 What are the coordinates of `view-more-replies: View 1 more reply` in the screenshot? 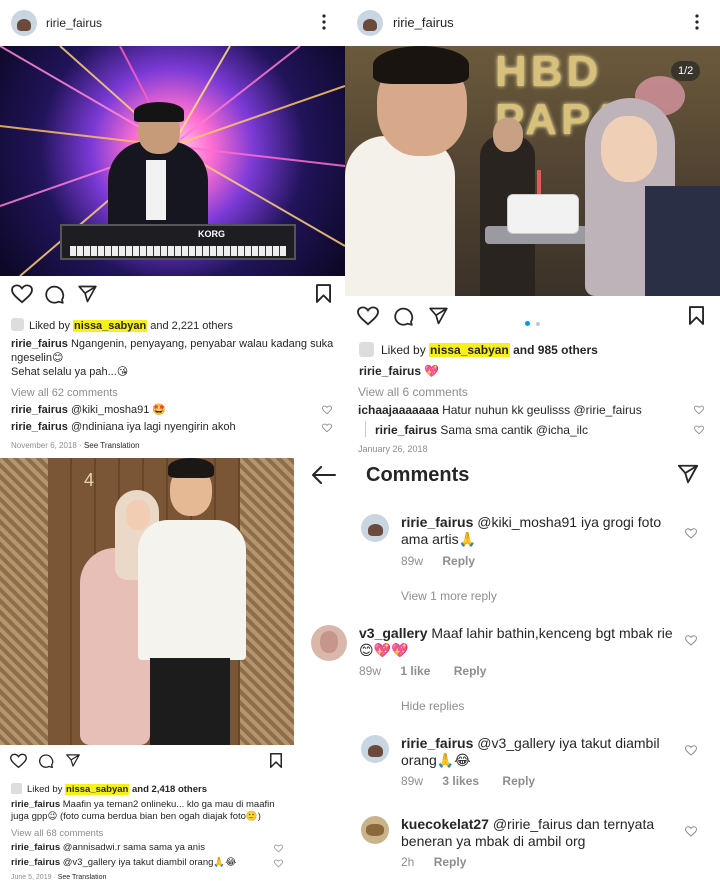 It's located at (449, 596).